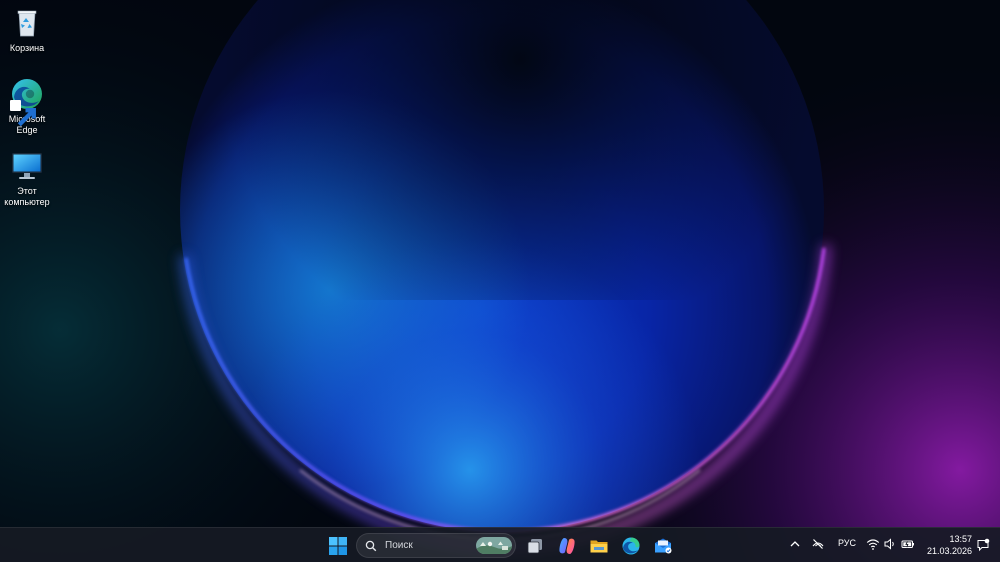  I want to click on wifi-icon, so click(873, 544).